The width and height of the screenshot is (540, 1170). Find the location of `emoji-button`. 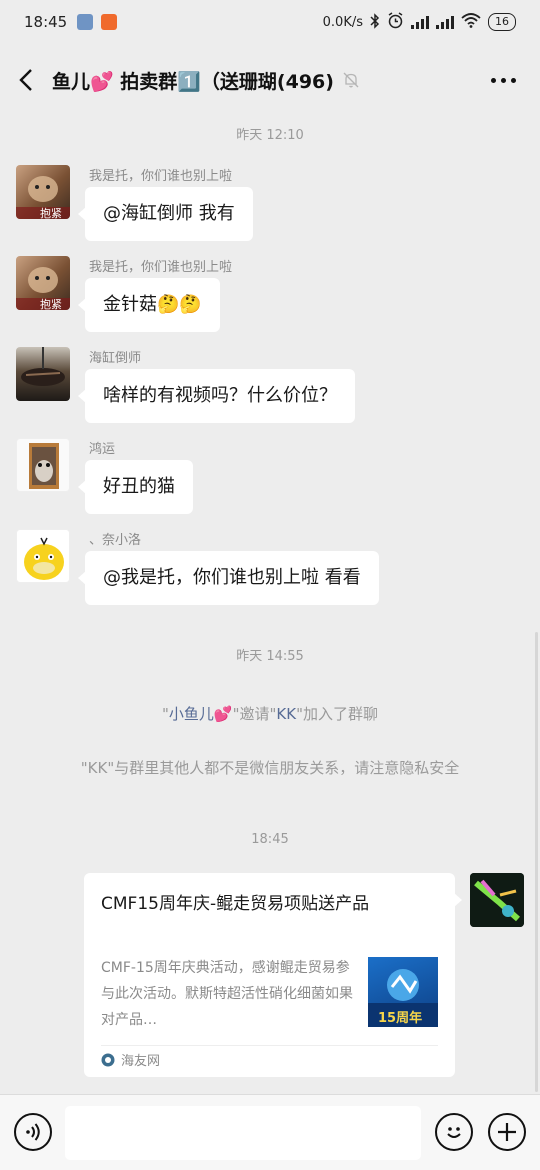

emoji-button is located at coordinates (454, 1132).